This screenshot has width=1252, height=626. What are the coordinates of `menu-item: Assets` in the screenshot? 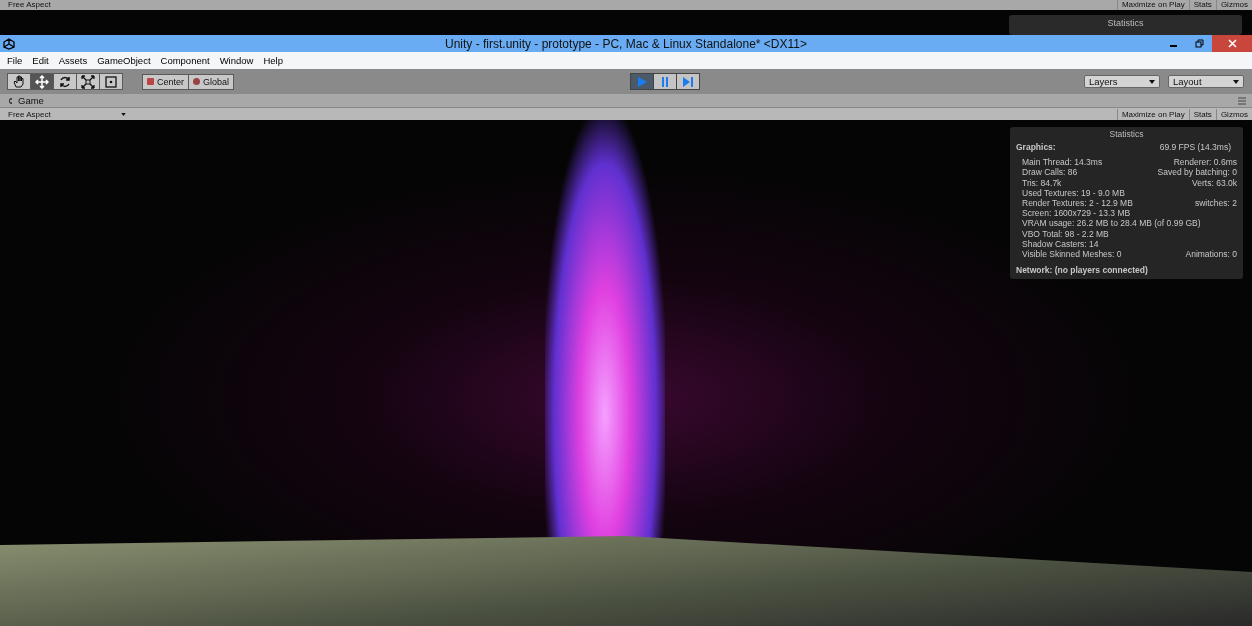 It's located at (73, 60).